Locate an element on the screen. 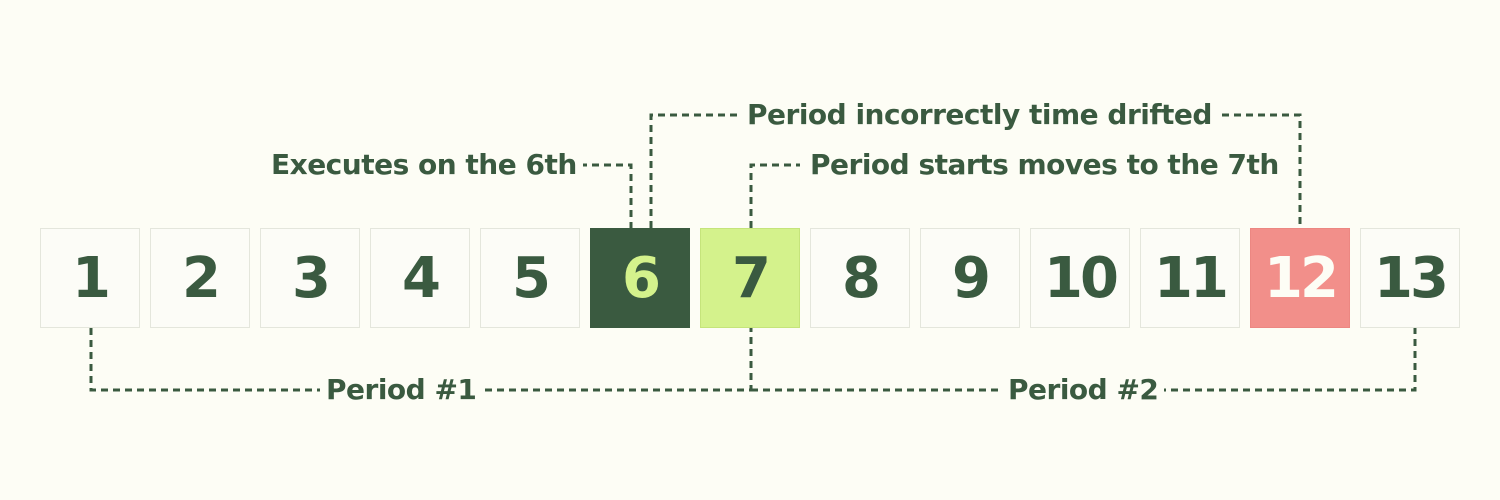  day-cell: 11 is located at coordinates (1190, 278).